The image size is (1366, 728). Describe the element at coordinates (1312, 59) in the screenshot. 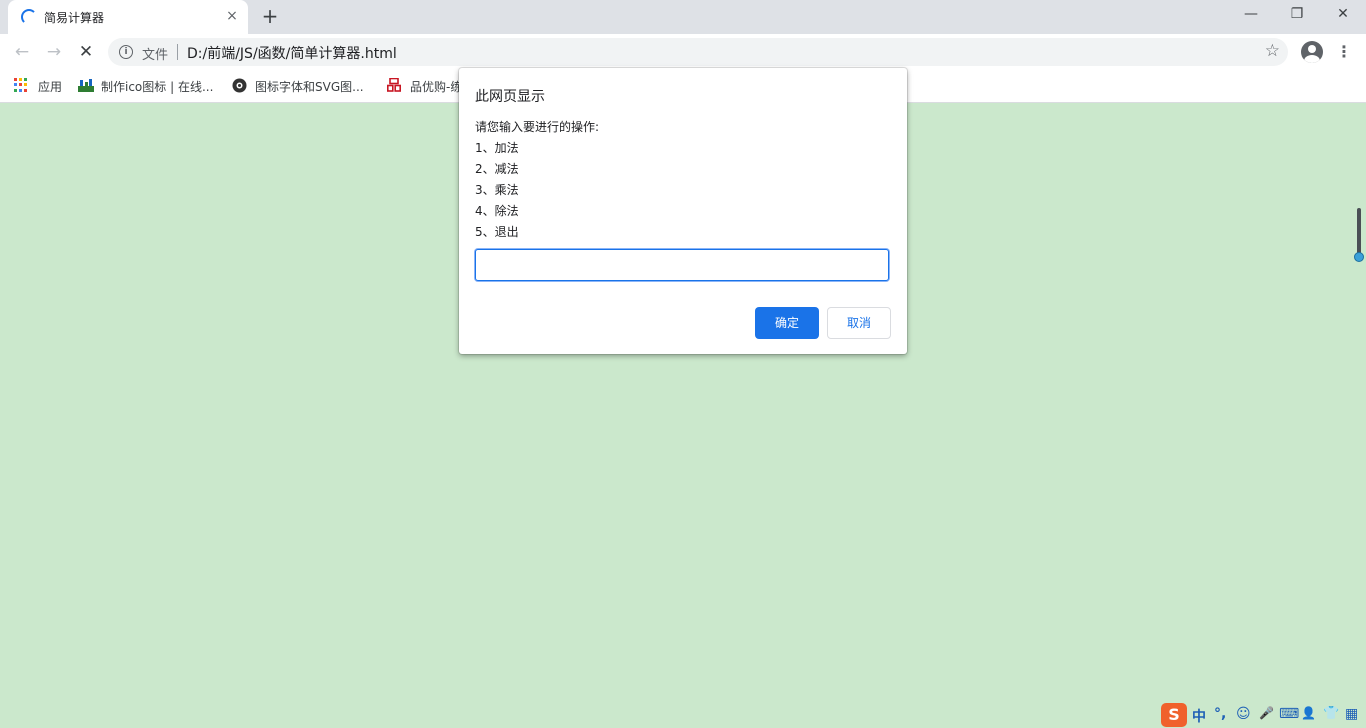

I see `avatar-body` at that location.